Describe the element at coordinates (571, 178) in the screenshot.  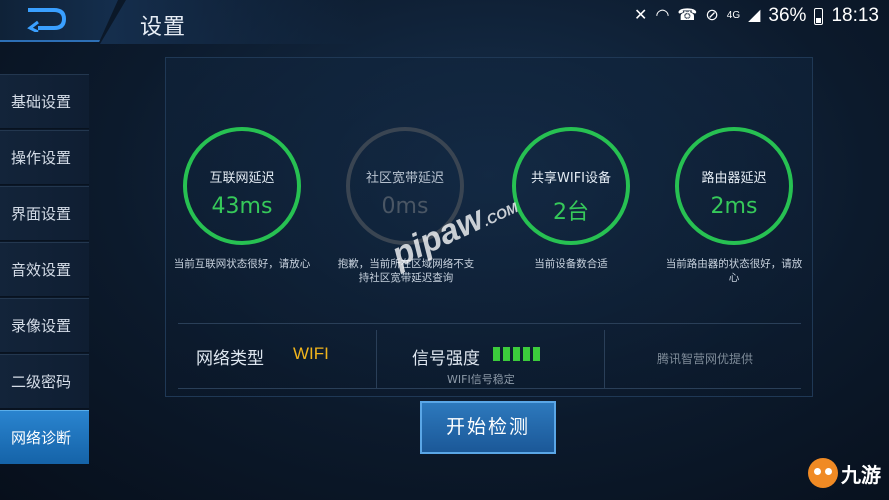
I see `gauge-label: 共享WIFI设备` at that location.